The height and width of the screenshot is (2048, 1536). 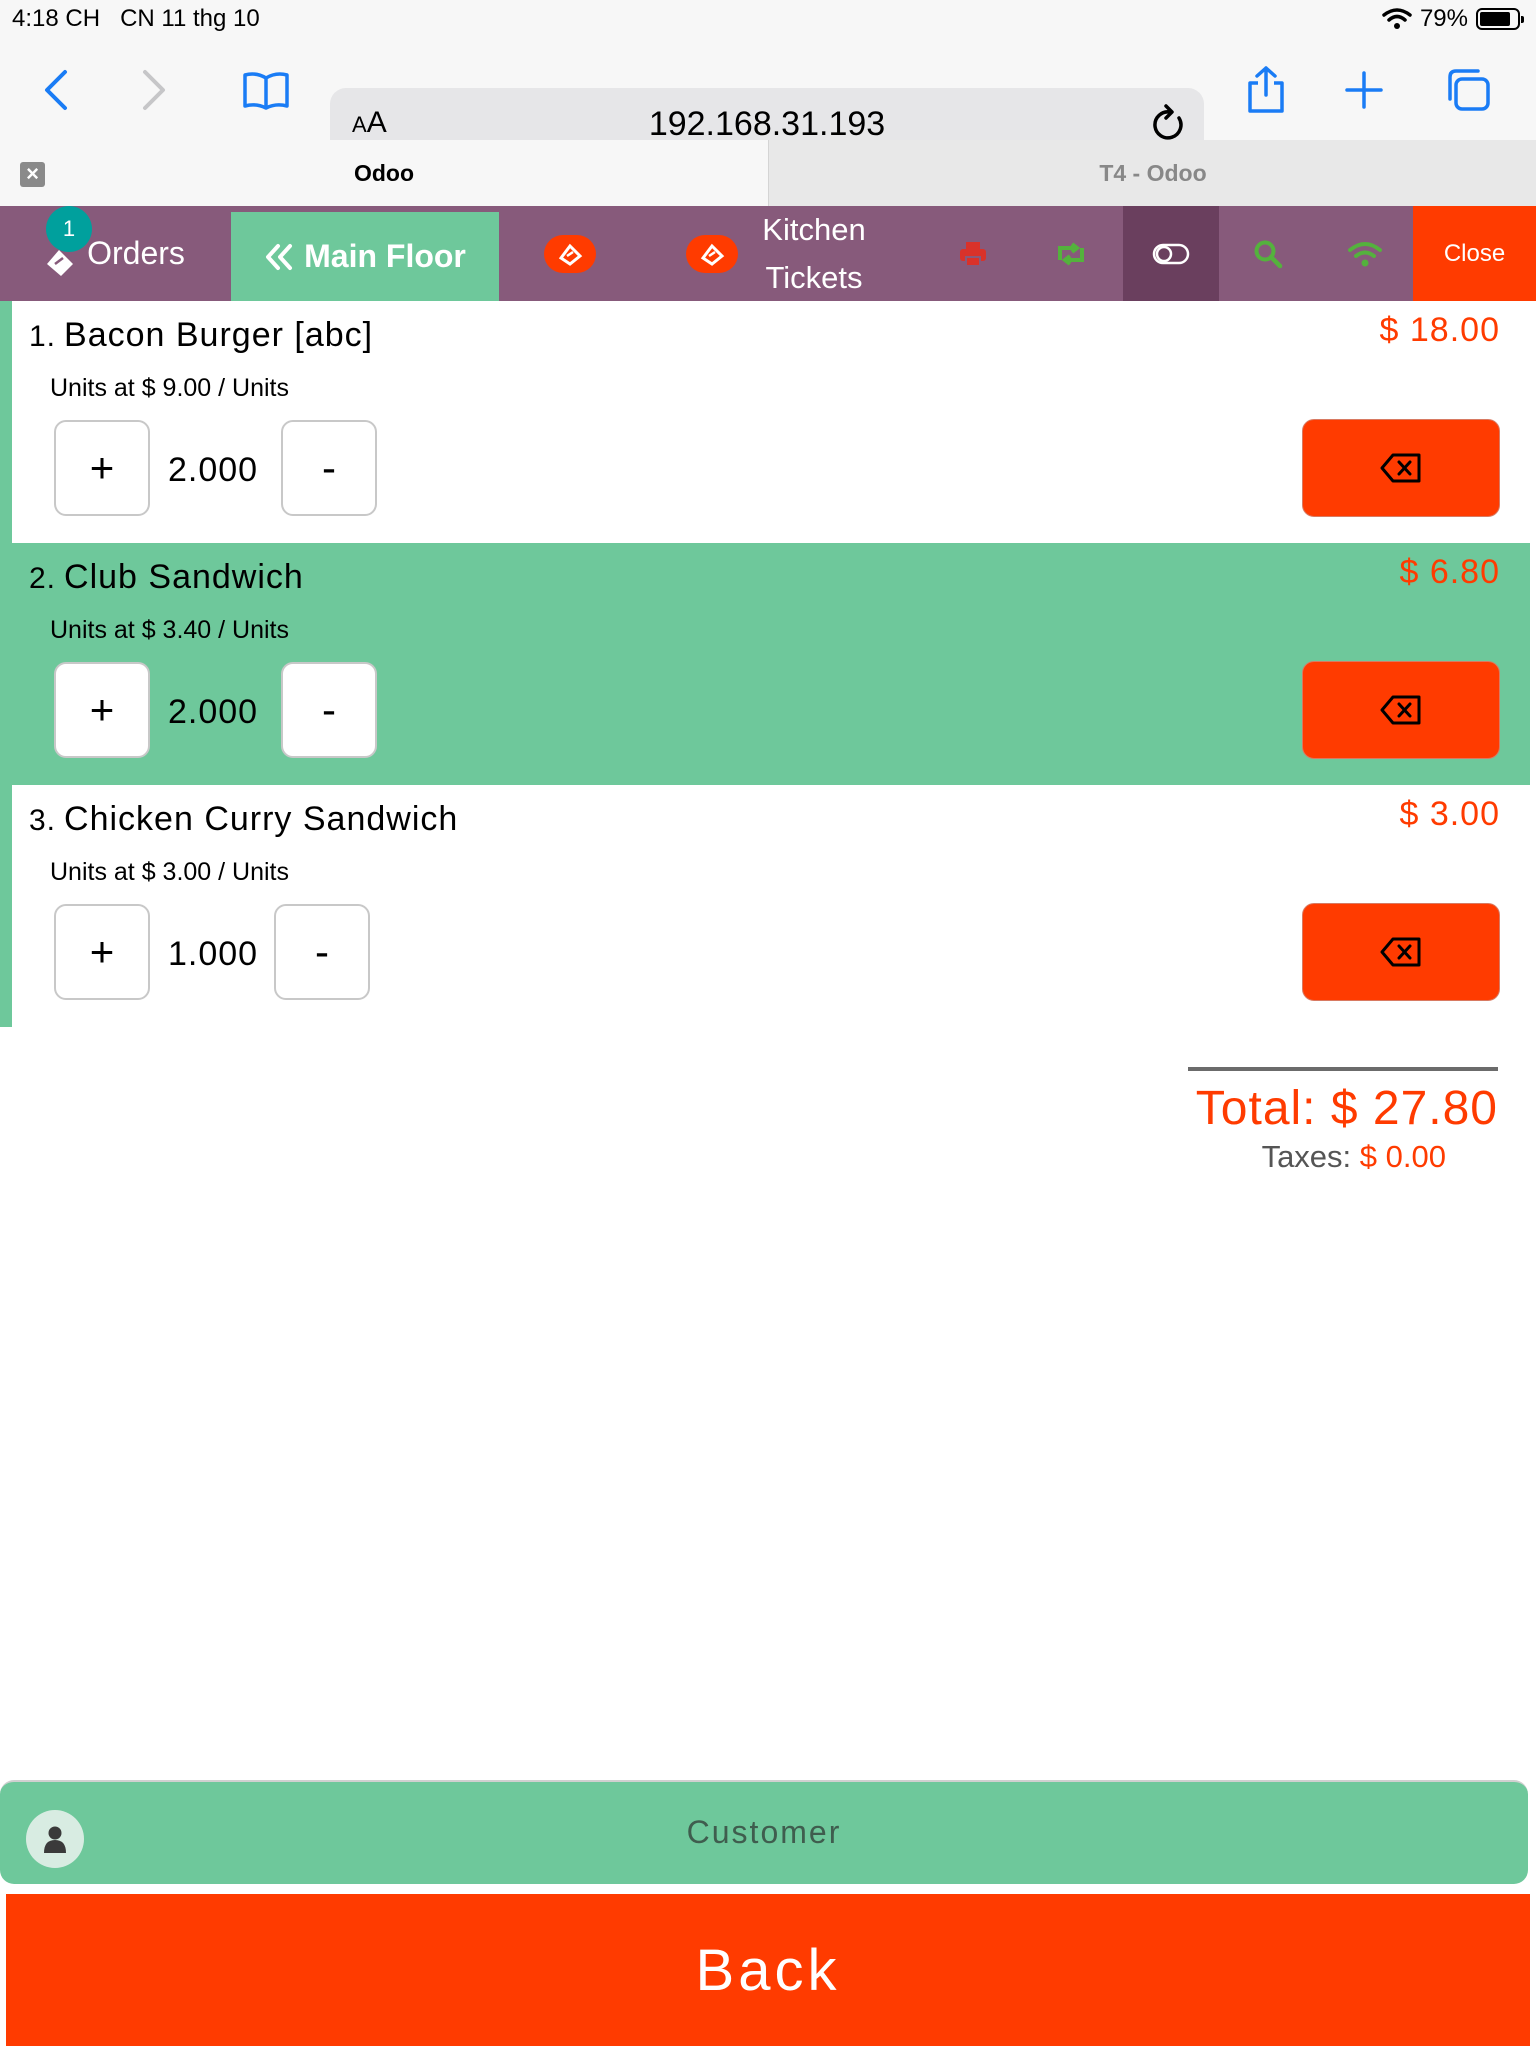 I want to click on url-text: 192.168.31.193, so click(x=767, y=124).